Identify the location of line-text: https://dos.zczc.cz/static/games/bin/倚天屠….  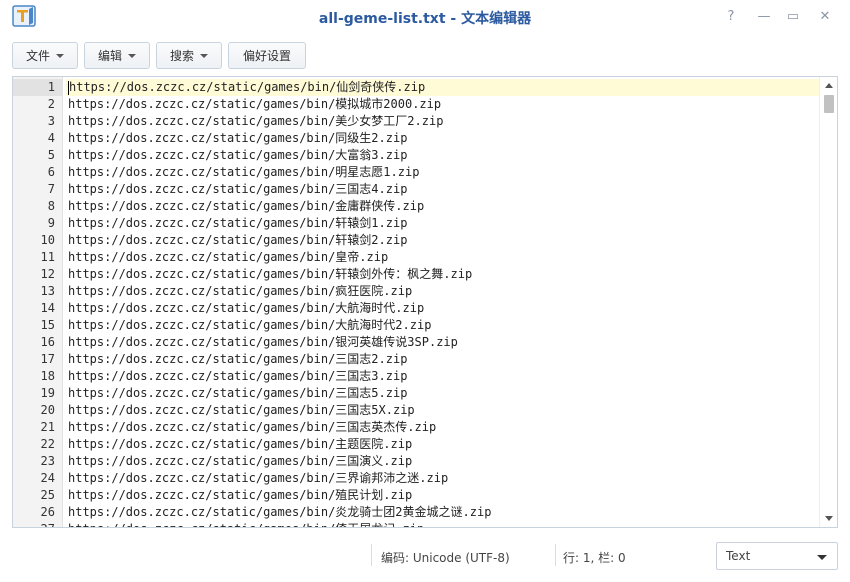
(443, 524).